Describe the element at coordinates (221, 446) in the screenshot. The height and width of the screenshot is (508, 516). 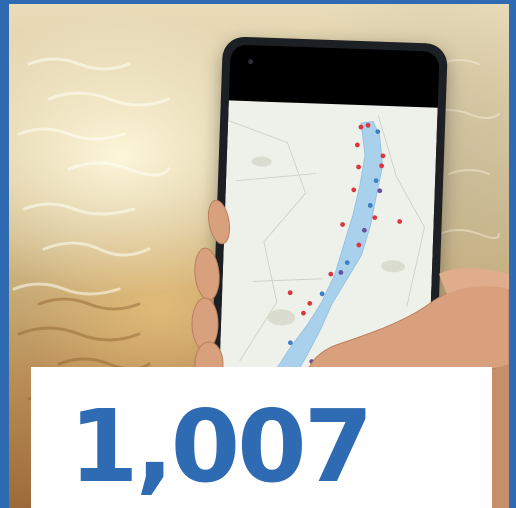
I see `stat-value: 1,007` at that location.